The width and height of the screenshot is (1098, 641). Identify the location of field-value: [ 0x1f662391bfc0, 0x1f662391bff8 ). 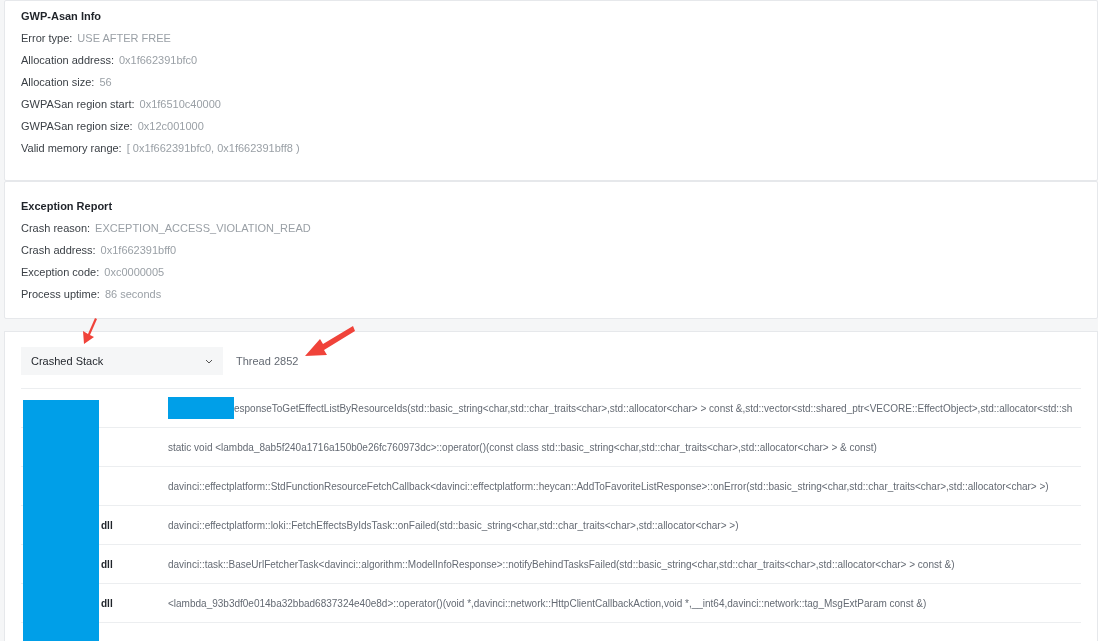
(213, 148).